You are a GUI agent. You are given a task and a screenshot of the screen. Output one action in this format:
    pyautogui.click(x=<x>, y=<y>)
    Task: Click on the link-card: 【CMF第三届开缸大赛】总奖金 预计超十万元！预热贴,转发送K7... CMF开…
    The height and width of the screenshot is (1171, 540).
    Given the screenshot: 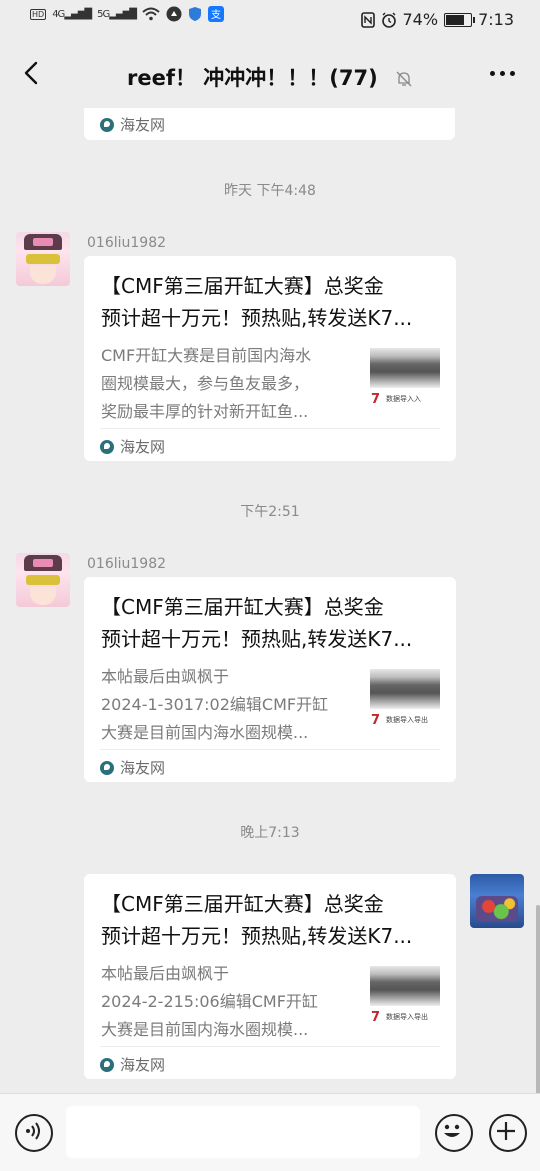 What is the action you would take?
    pyautogui.click(x=270, y=358)
    